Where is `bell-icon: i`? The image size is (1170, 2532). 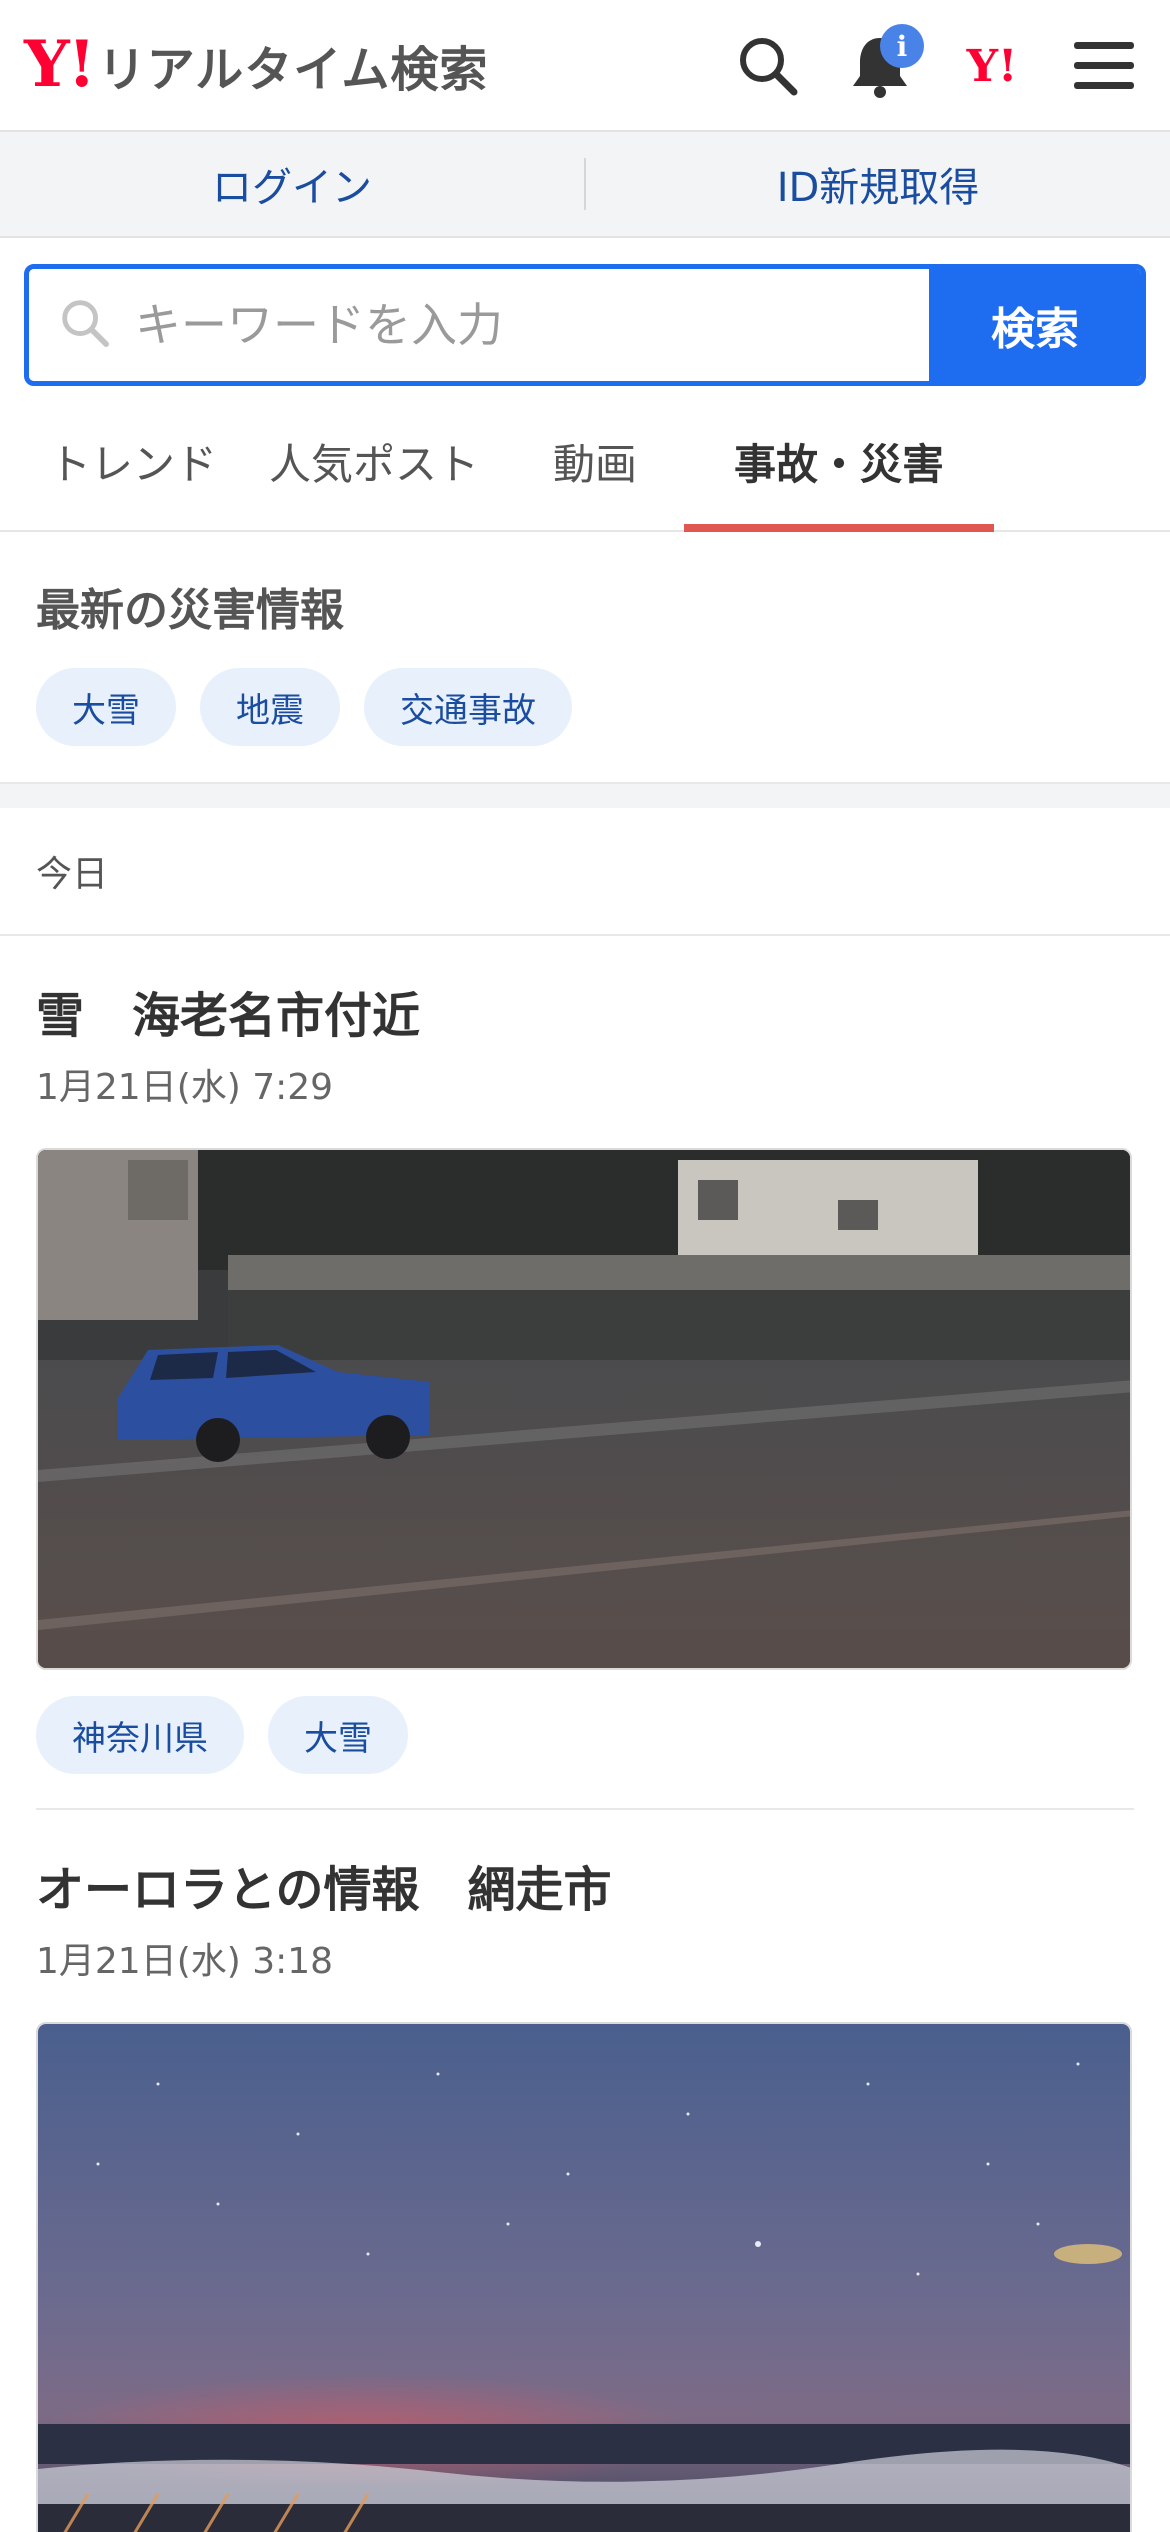
bell-icon: i is located at coordinates (884, 63).